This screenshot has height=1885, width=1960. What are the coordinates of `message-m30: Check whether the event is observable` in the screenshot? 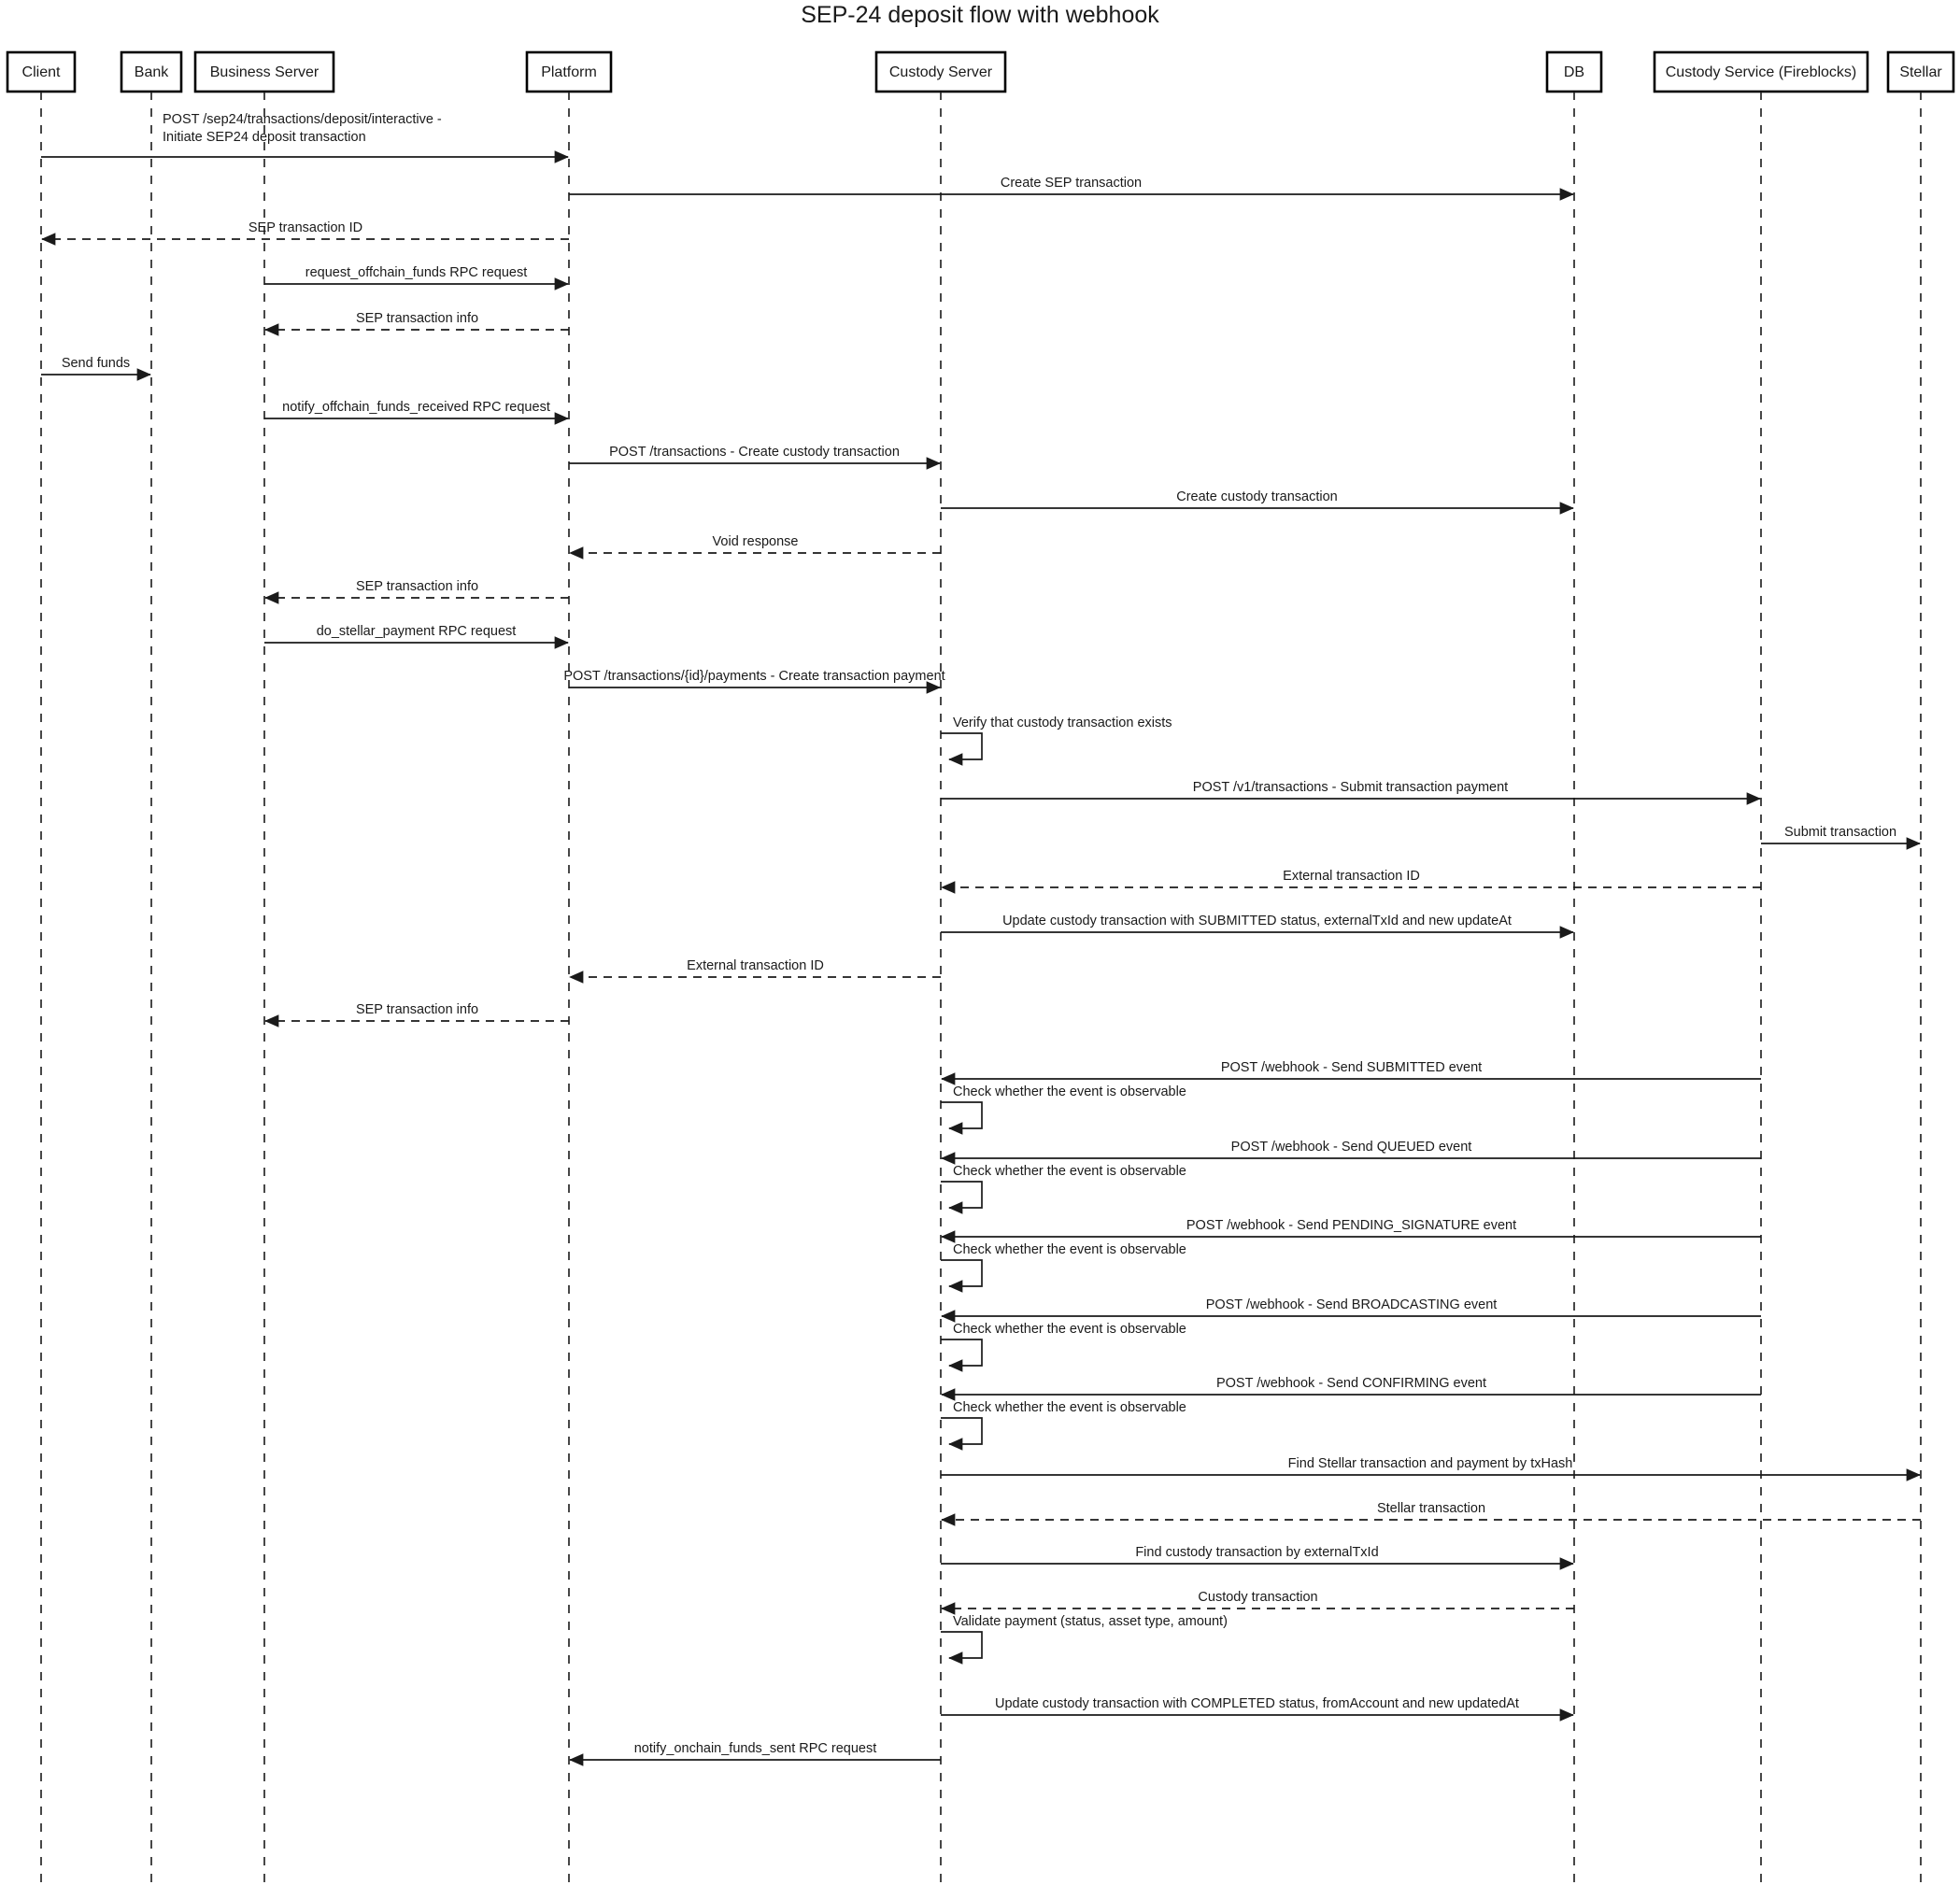 It's located at (1064, 1425).